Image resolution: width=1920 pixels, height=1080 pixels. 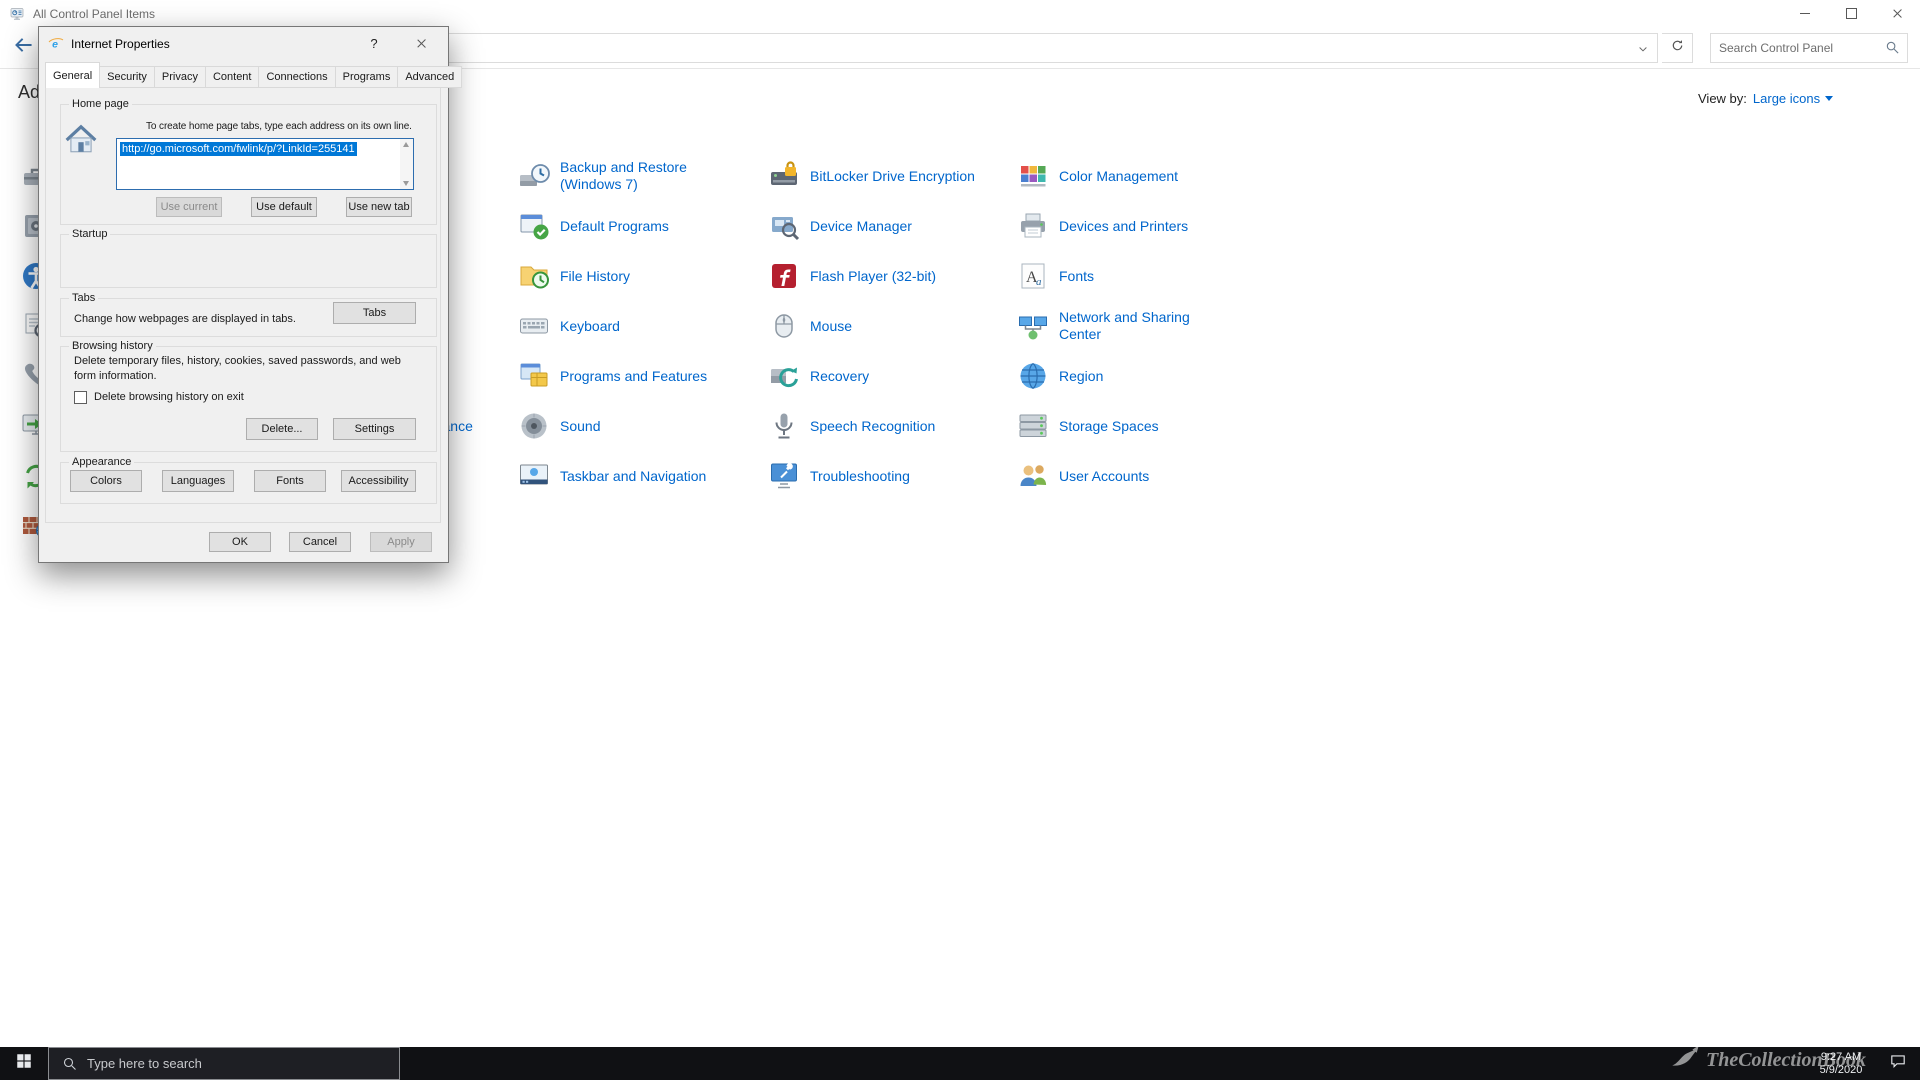 I want to click on control-panel-item-programs-and-features: Programs and Features, so click(x=640, y=376).